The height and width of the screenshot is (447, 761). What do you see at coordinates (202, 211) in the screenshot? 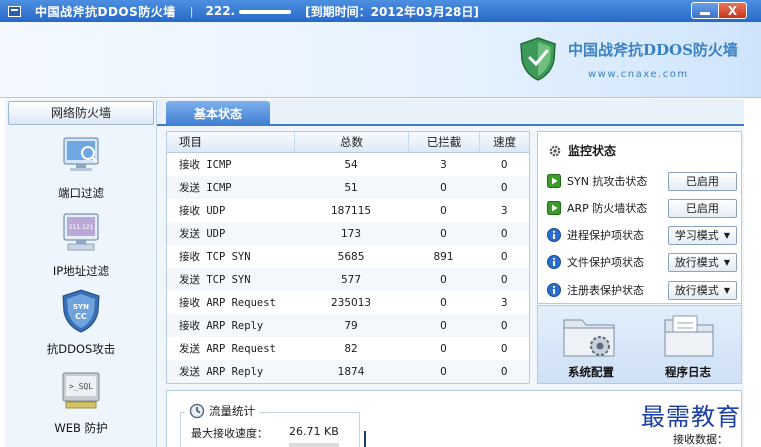
I see `cell-item: 接收 UDP` at bounding box center [202, 211].